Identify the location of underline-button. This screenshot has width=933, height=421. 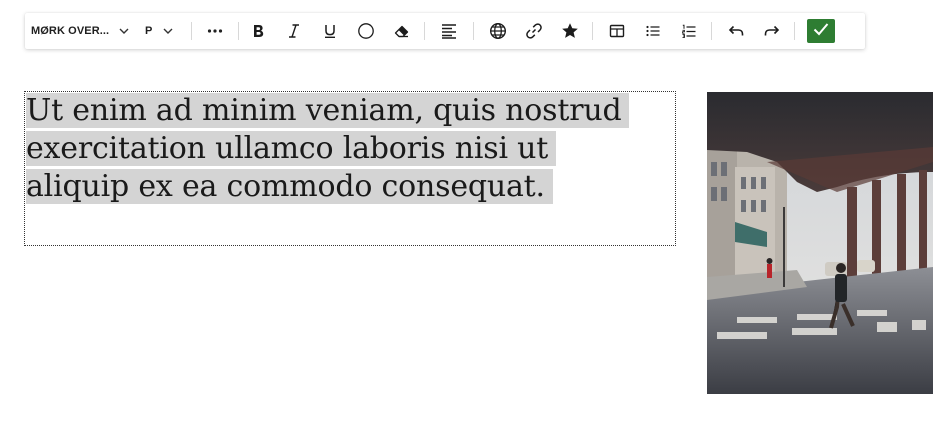
(330, 31).